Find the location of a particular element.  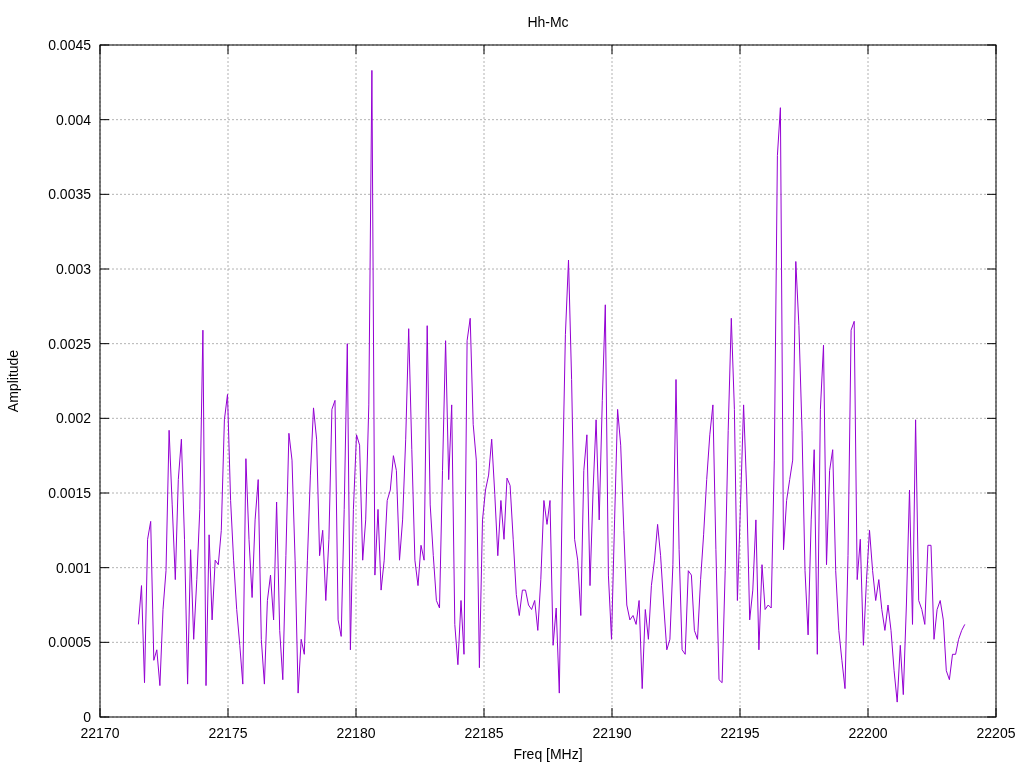

chart-title: Hh-Mc is located at coordinates (548, 22).